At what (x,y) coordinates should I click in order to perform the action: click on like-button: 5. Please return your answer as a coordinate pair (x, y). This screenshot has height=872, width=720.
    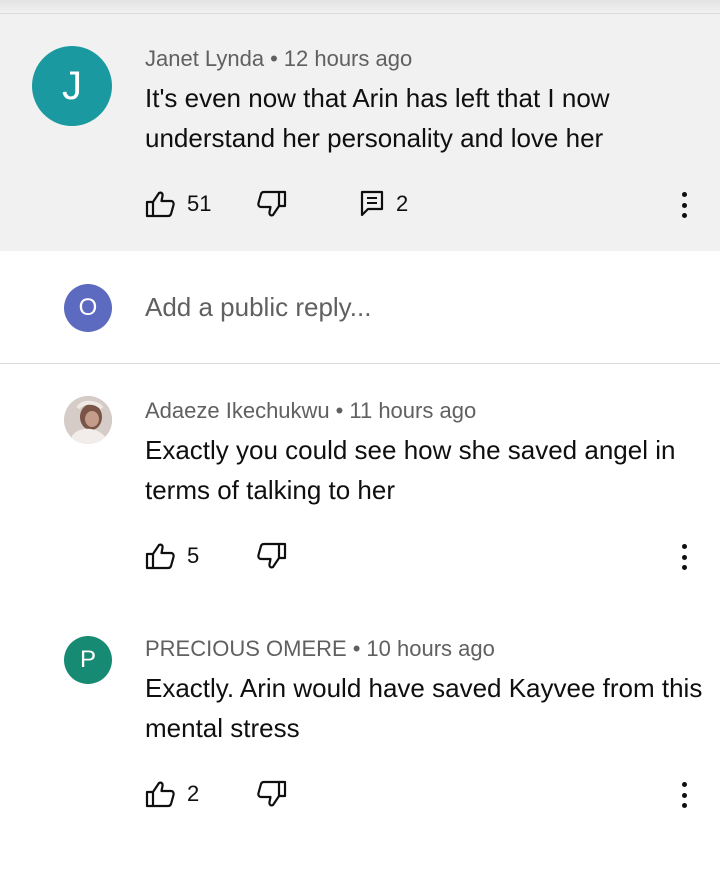
    Looking at the image, I should click on (172, 556).